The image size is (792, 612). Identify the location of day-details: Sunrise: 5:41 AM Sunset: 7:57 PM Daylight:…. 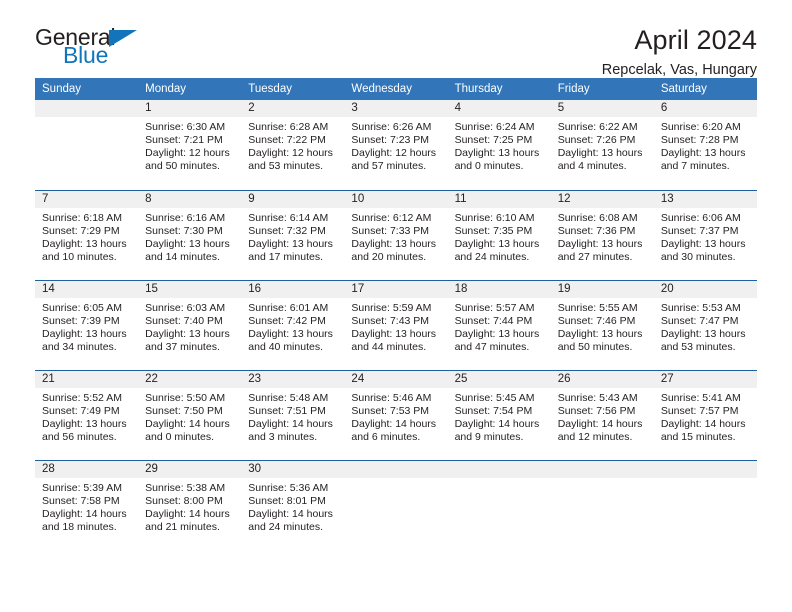
(705, 416).